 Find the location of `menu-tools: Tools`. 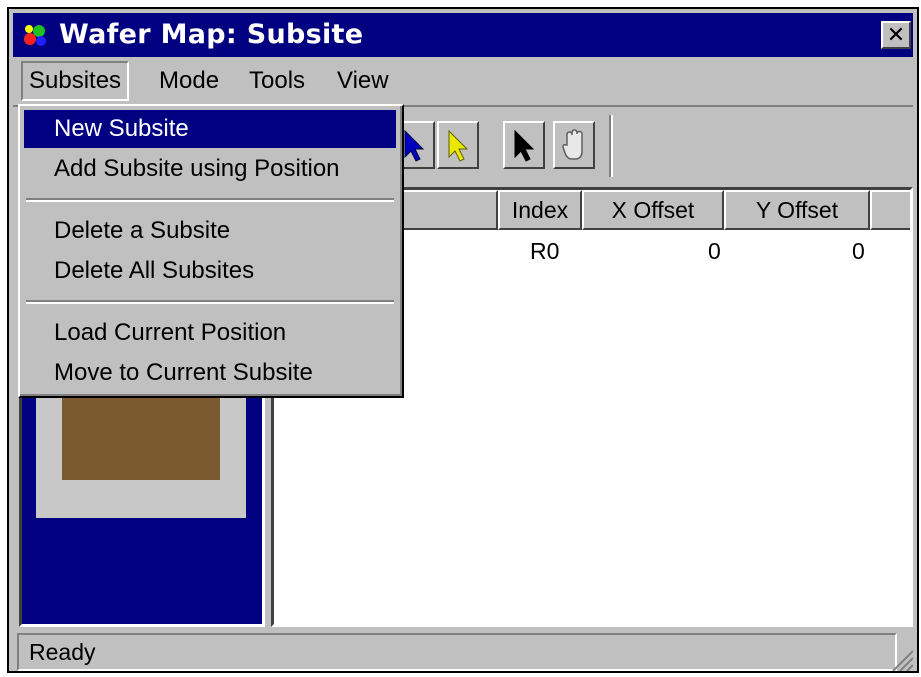

menu-tools: Tools is located at coordinates (277, 81).